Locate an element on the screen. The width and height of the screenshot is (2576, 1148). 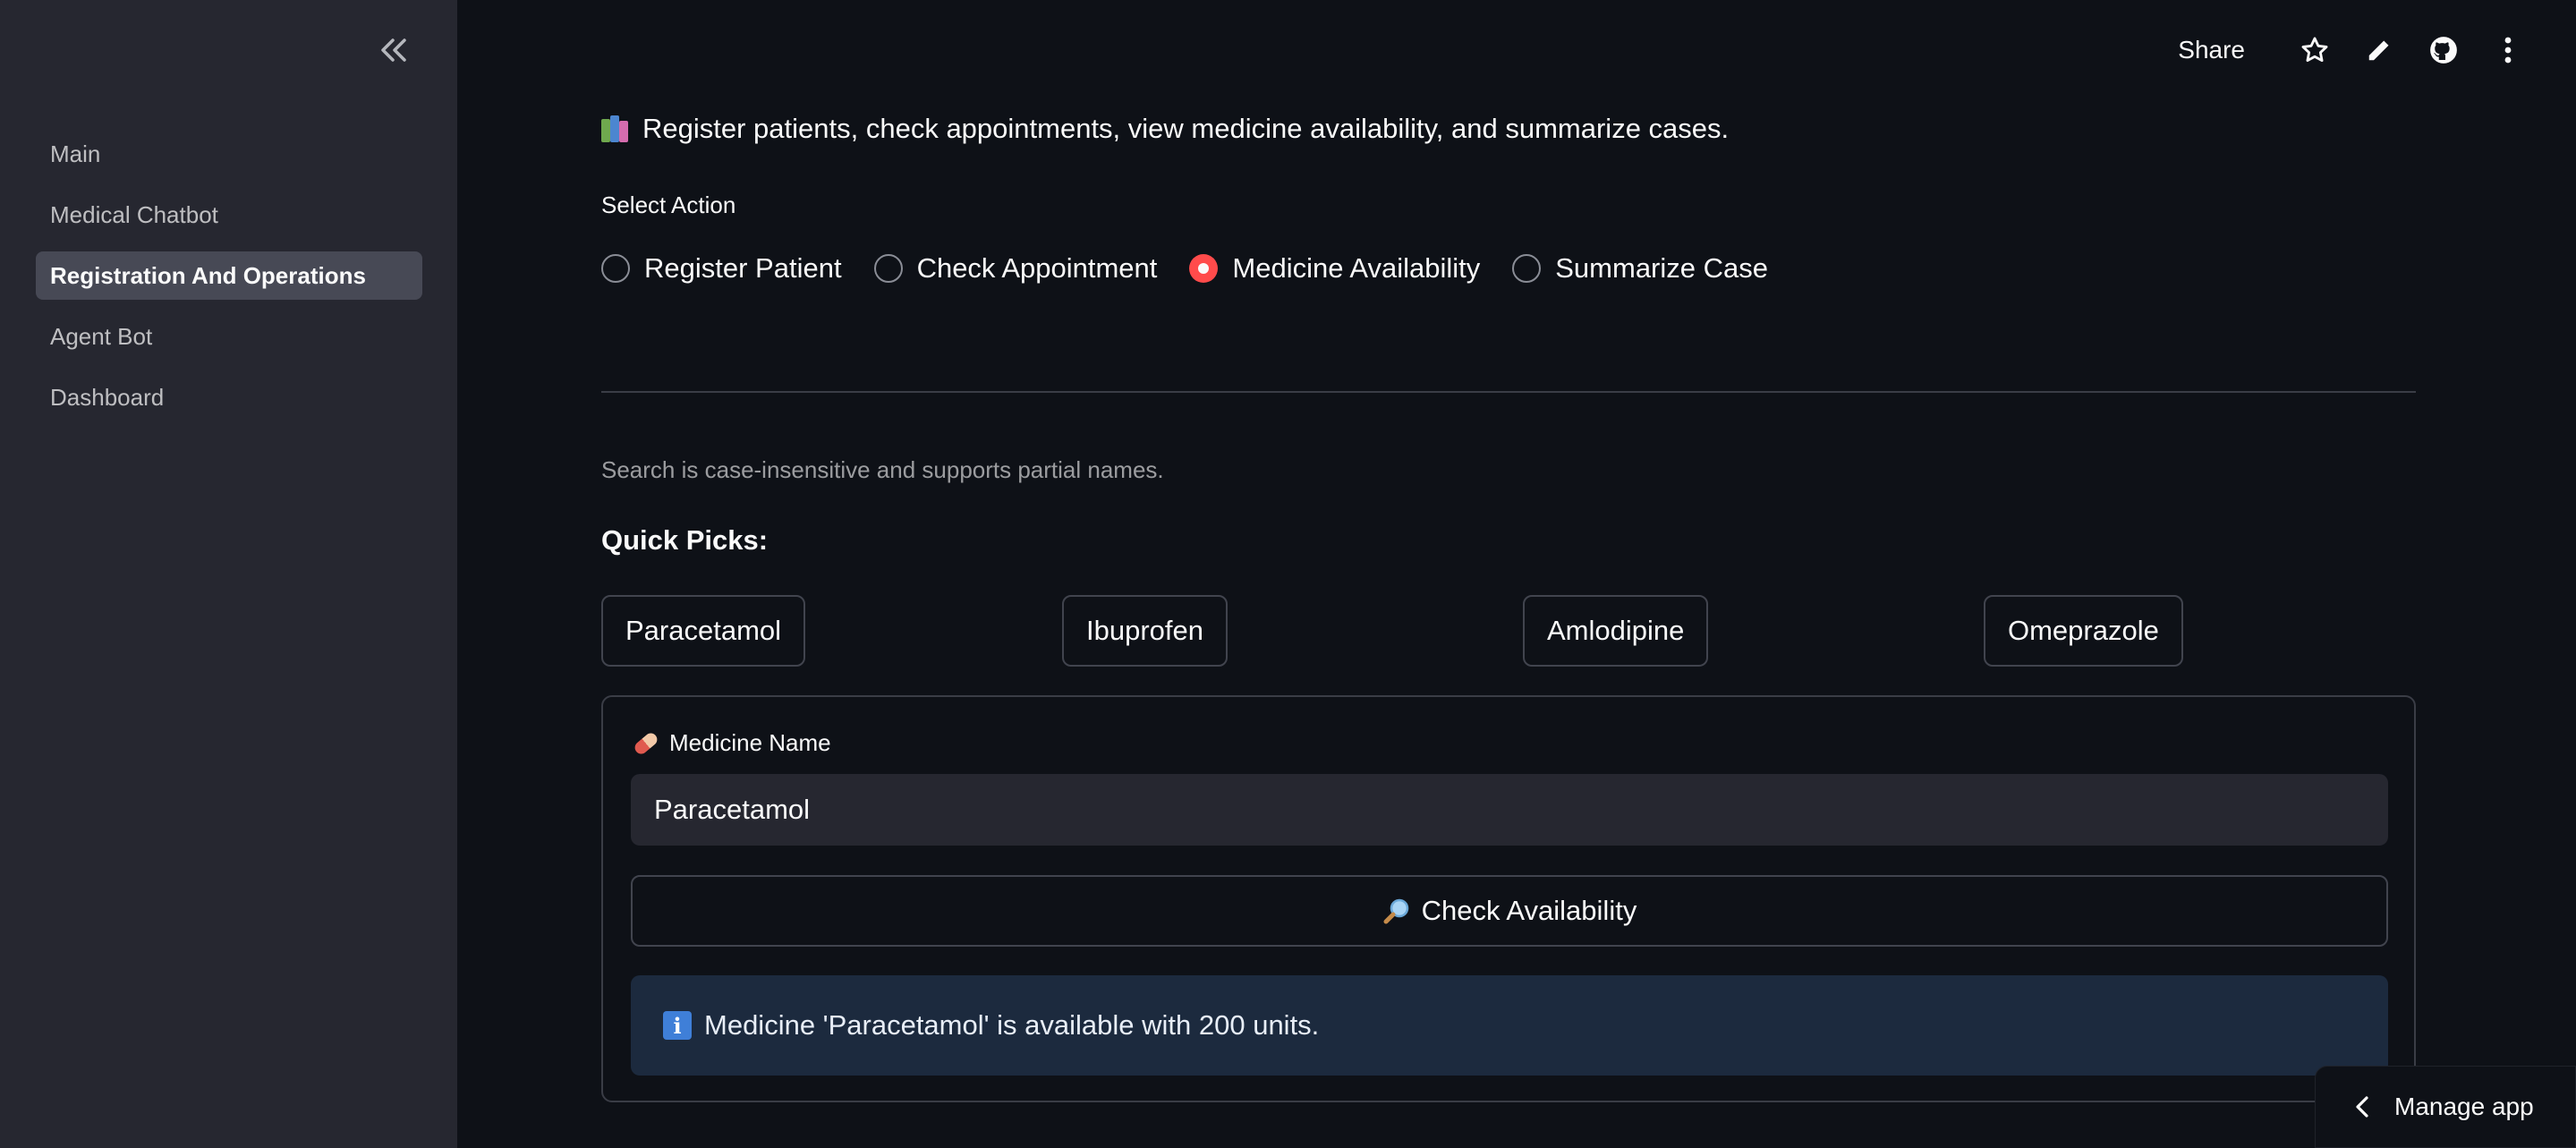
quick-pick-amlodipine-button: Amlodipine is located at coordinates (1616, 631).